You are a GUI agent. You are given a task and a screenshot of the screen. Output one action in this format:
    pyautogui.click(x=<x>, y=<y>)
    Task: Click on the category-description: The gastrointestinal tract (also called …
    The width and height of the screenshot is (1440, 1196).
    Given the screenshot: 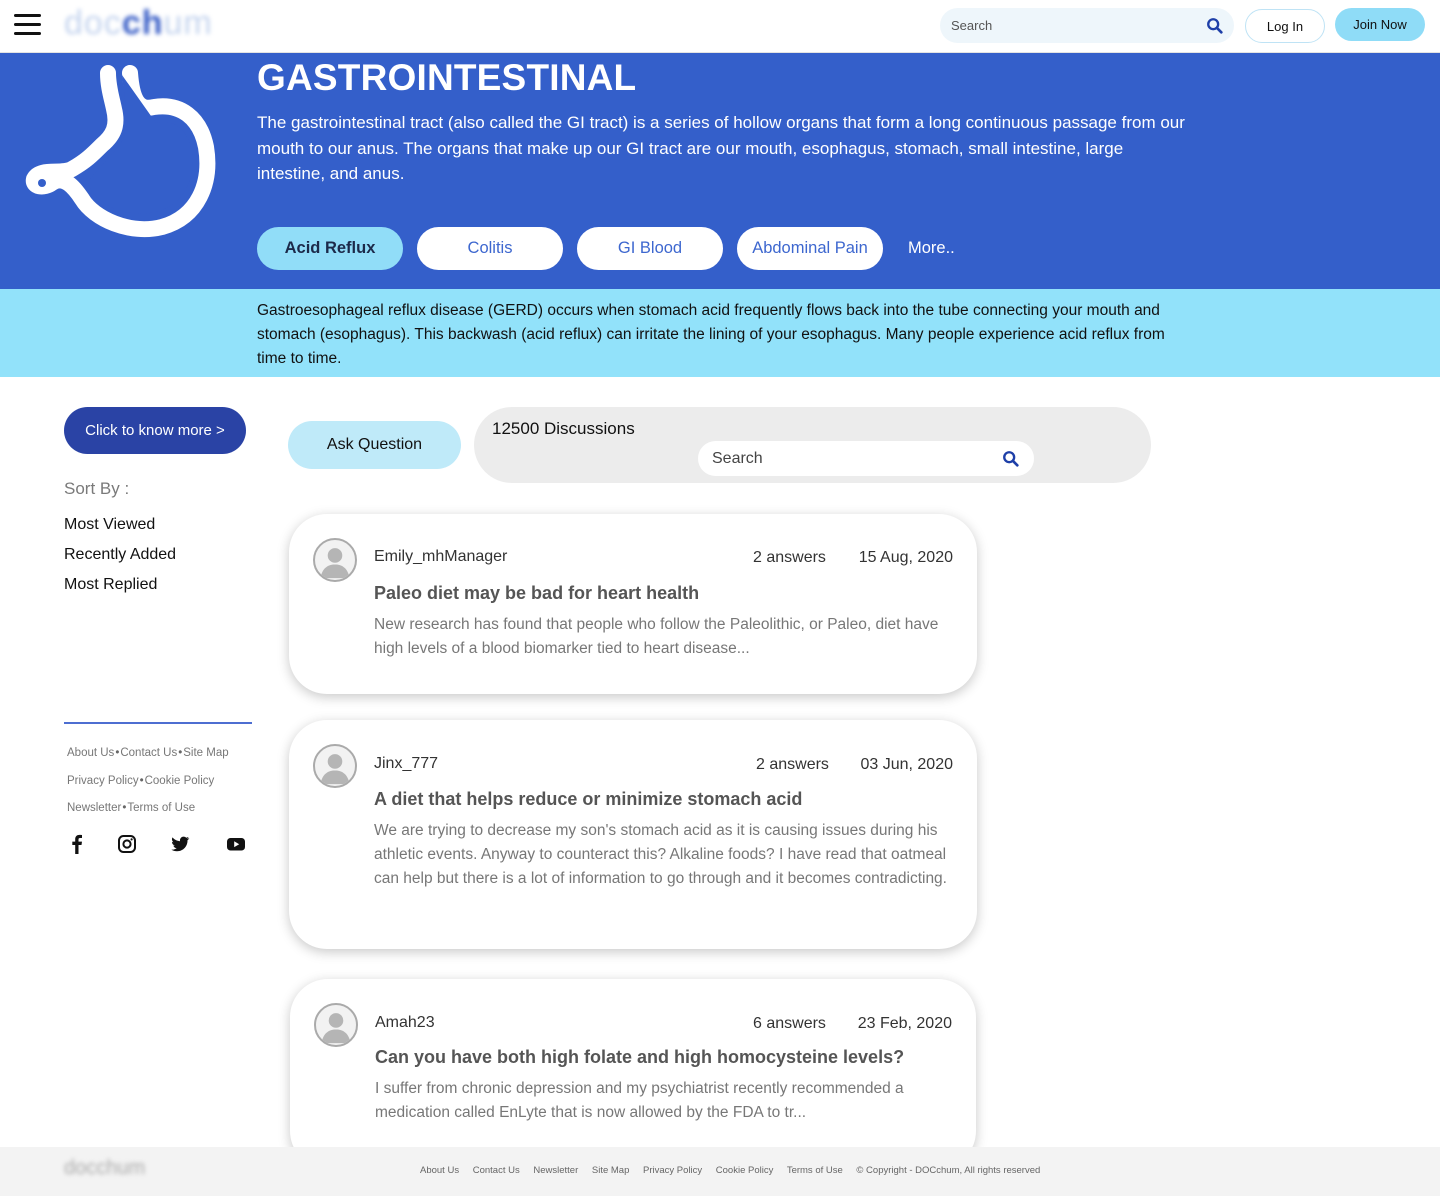 What is the action you would take?
    pyautogui.click(x=721, y=148)
    